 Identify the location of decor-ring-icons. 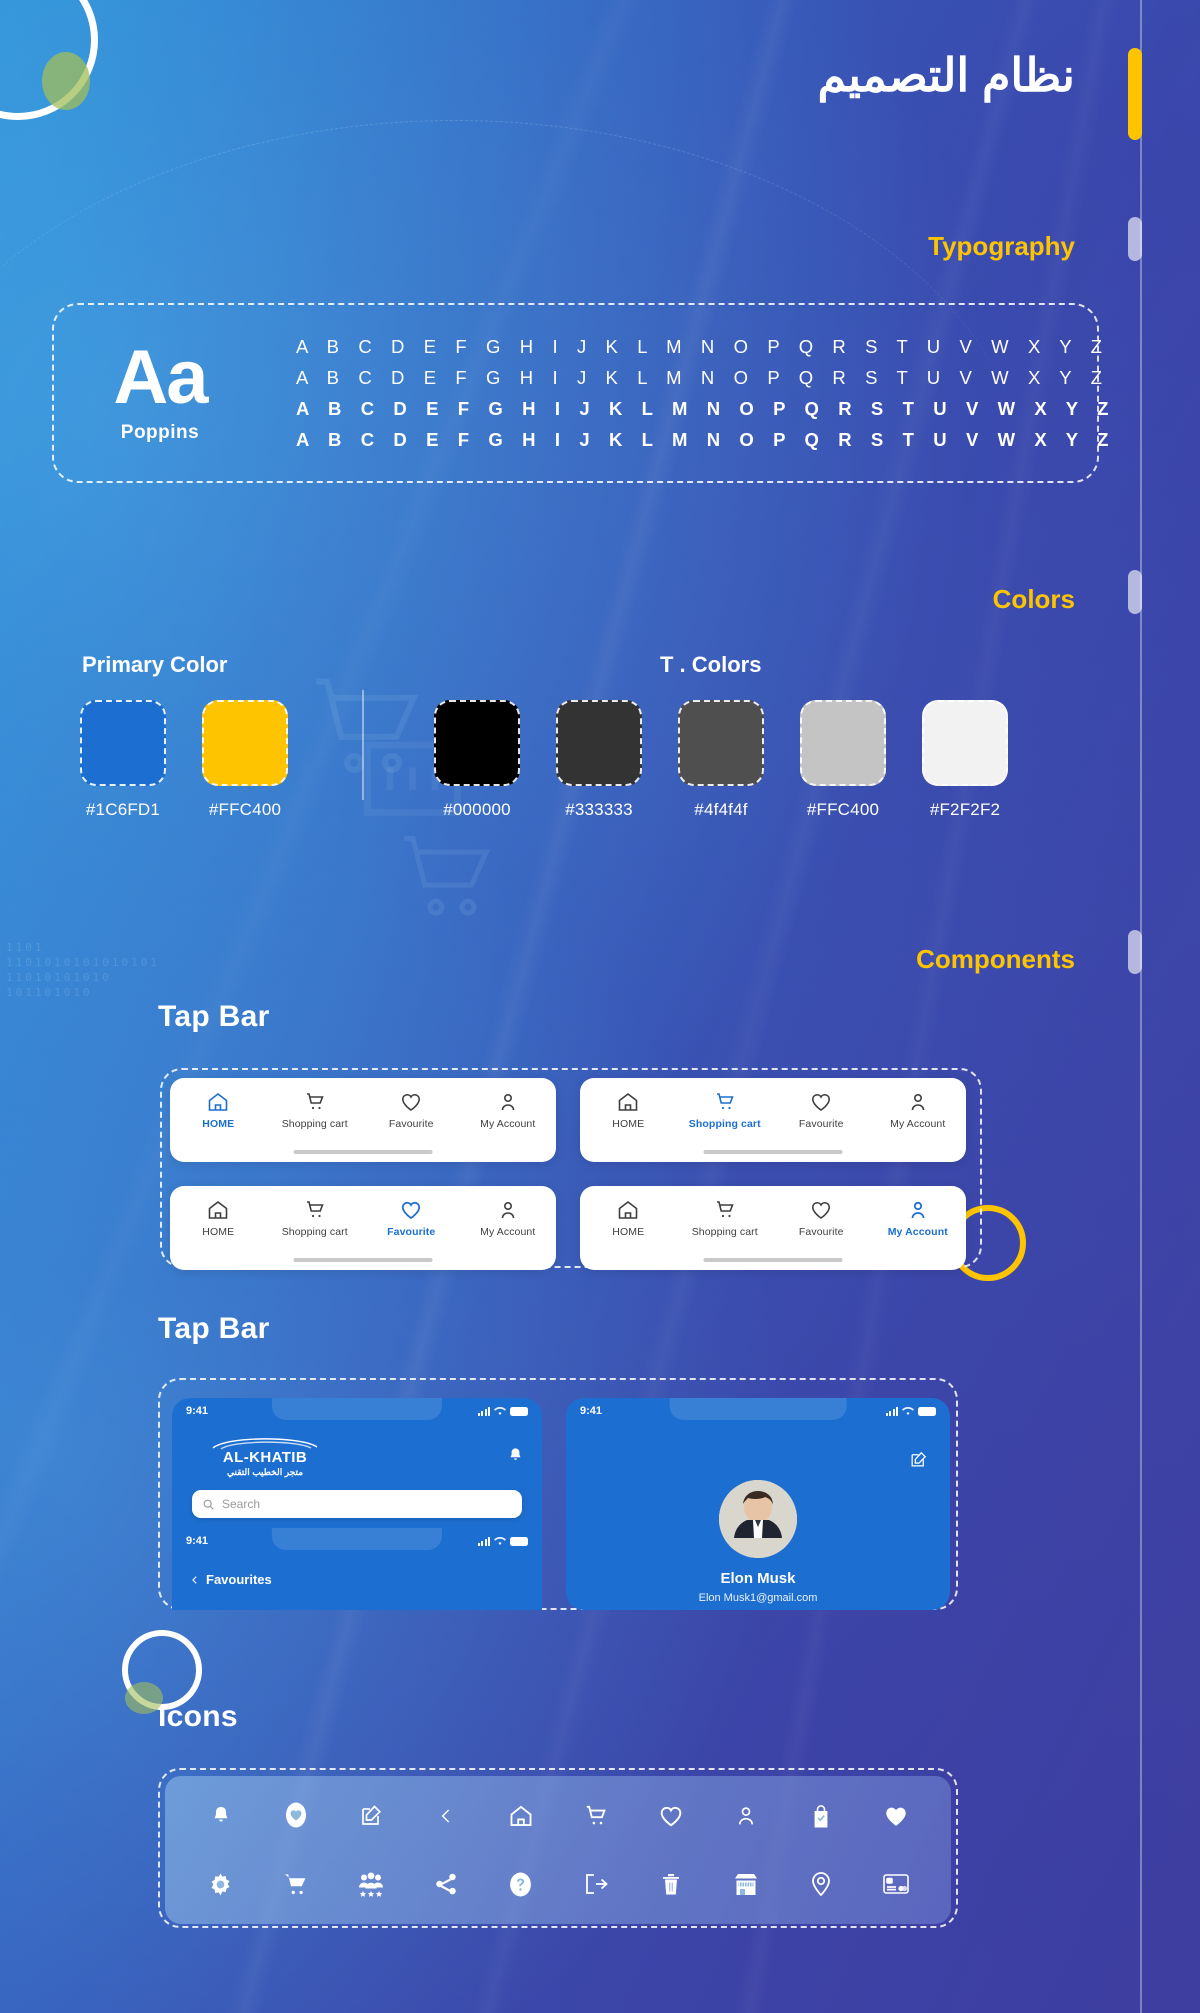
(162, 1670).